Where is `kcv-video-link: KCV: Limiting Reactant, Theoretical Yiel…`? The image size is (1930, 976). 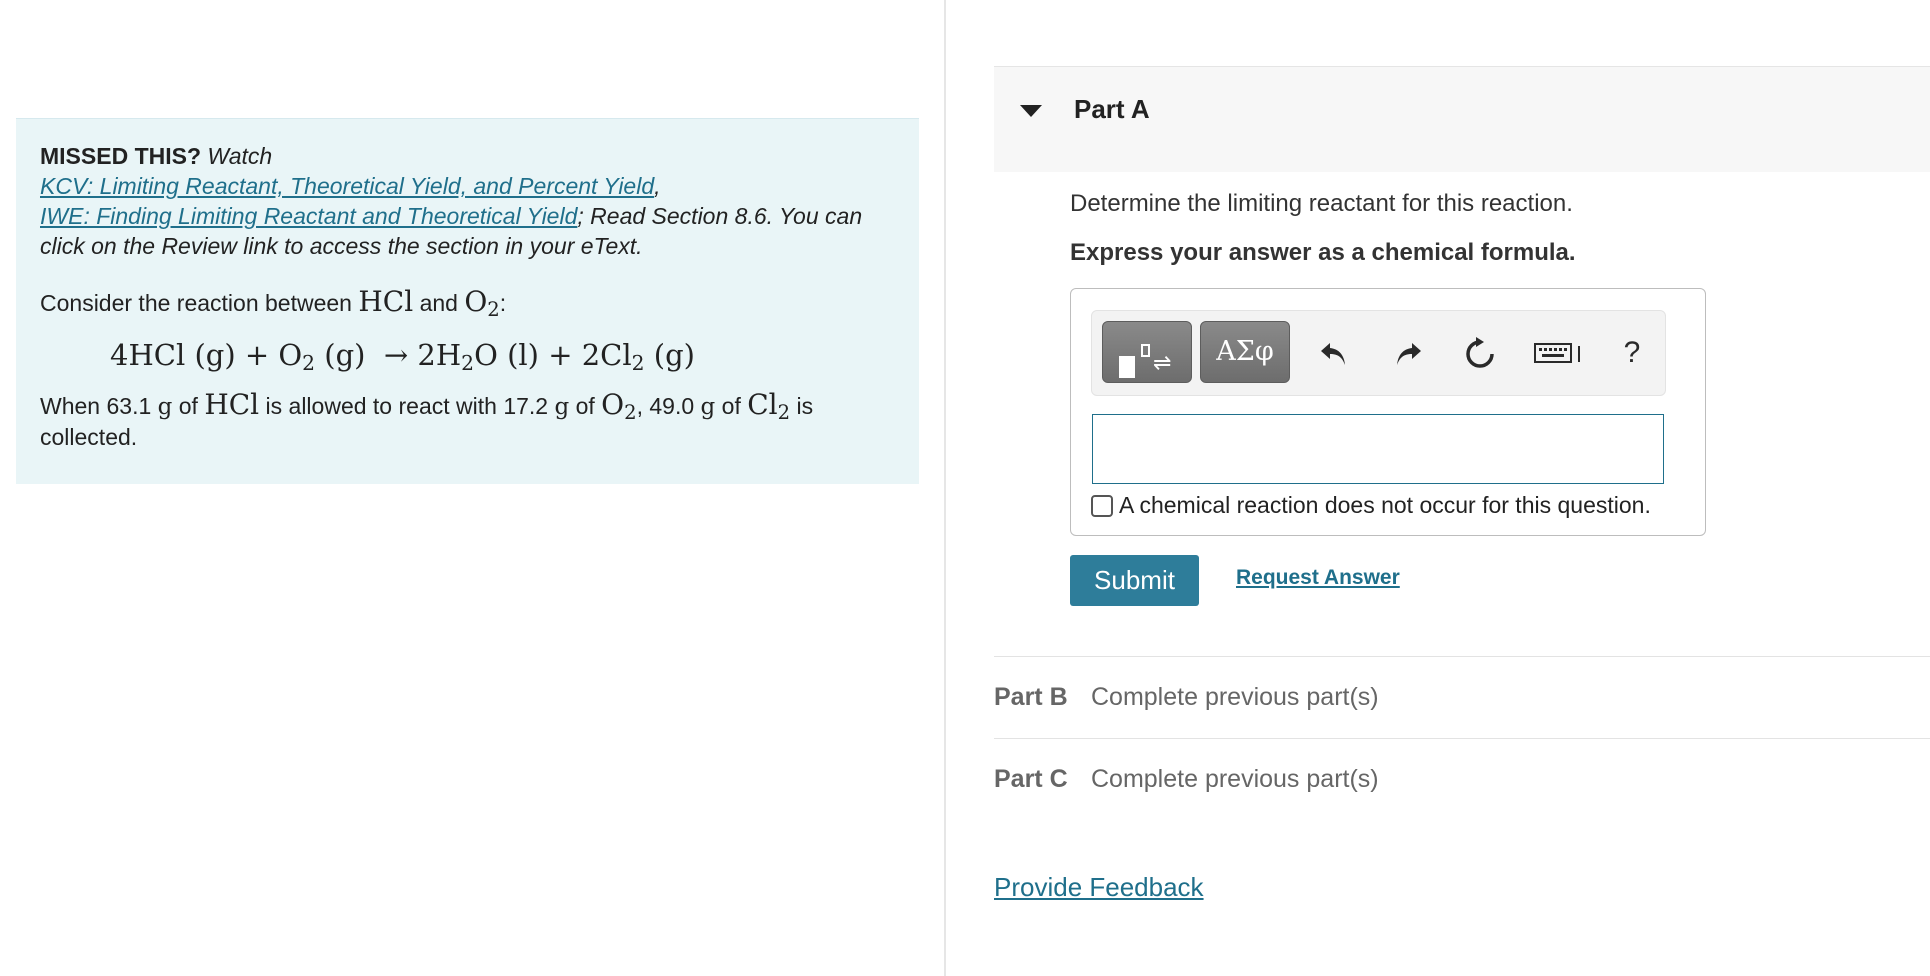 kcv-video-link: KCV: Limiting Reactant, Theoretical Yiel… is located at coordinates (347, 186).